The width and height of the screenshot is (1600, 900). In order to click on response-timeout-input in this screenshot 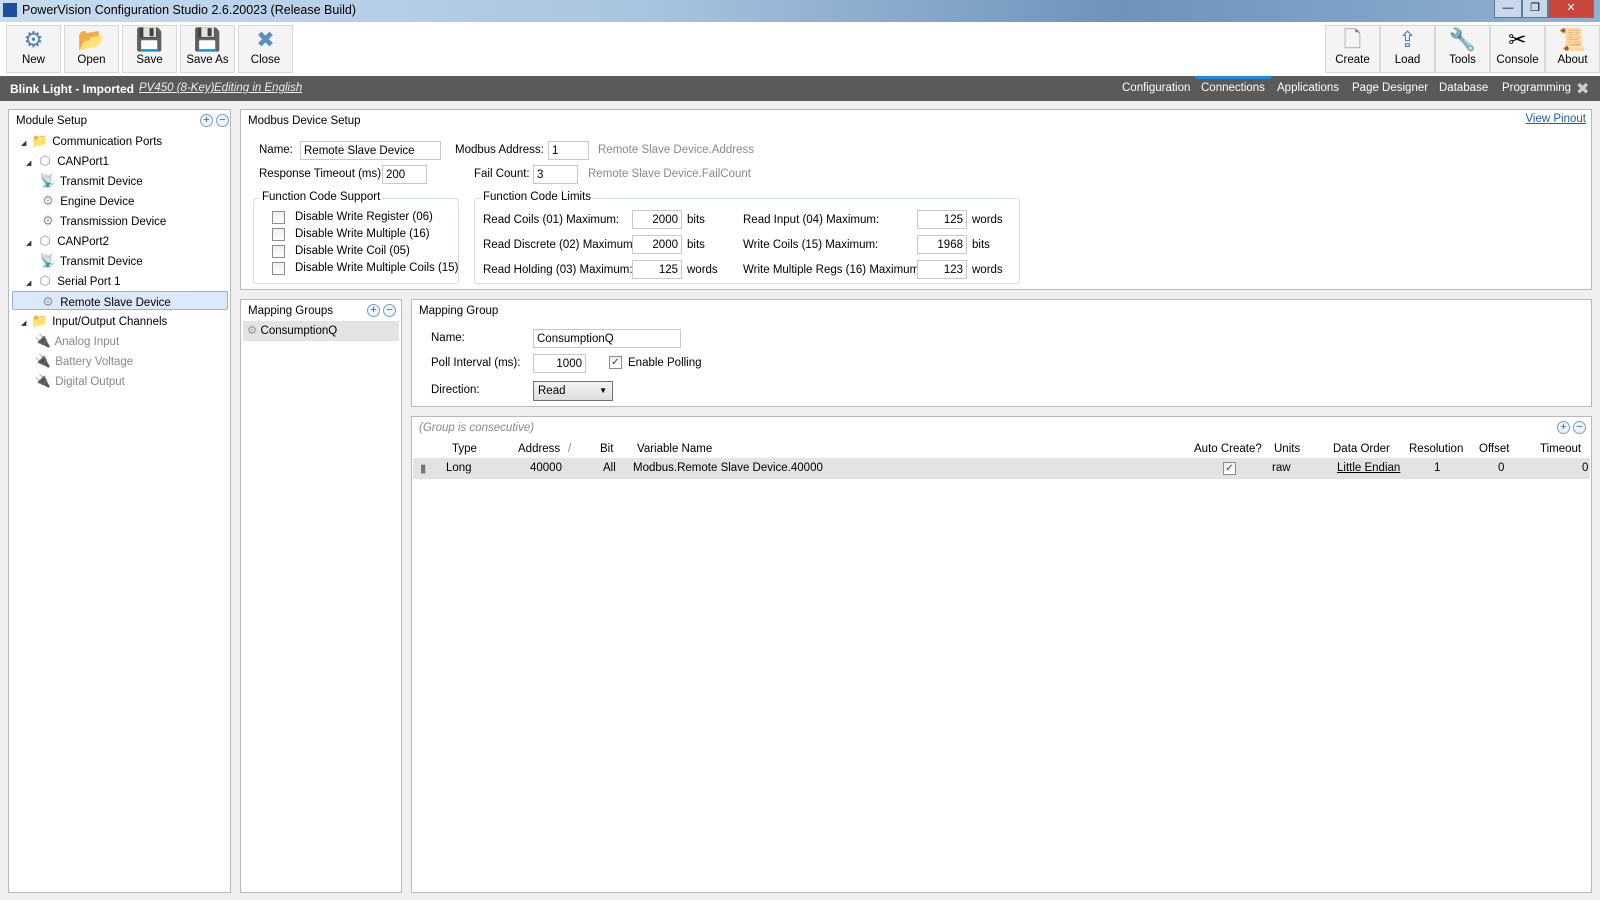, I will do `click(404, 174)`.